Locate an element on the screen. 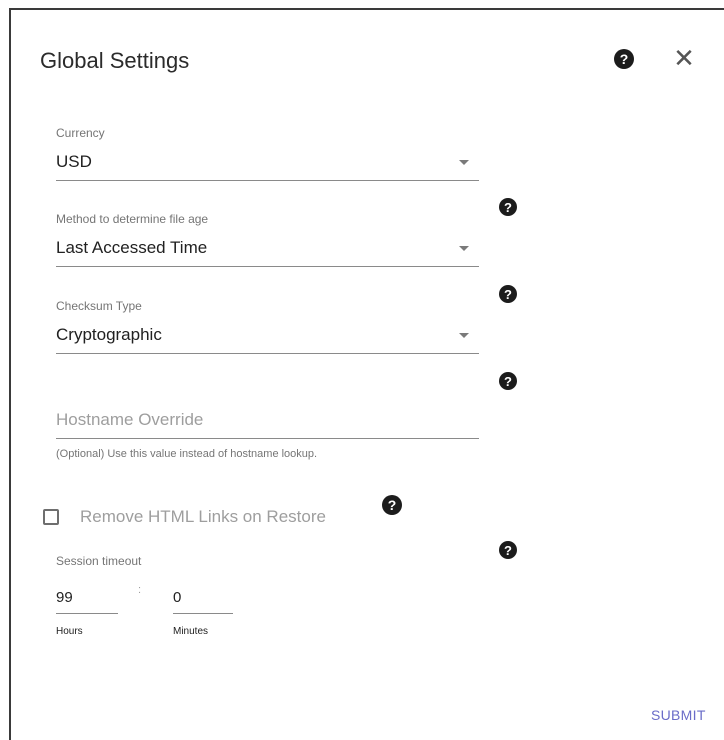  session-timeout-help-icon: ? is located at coordinates (508, 550).